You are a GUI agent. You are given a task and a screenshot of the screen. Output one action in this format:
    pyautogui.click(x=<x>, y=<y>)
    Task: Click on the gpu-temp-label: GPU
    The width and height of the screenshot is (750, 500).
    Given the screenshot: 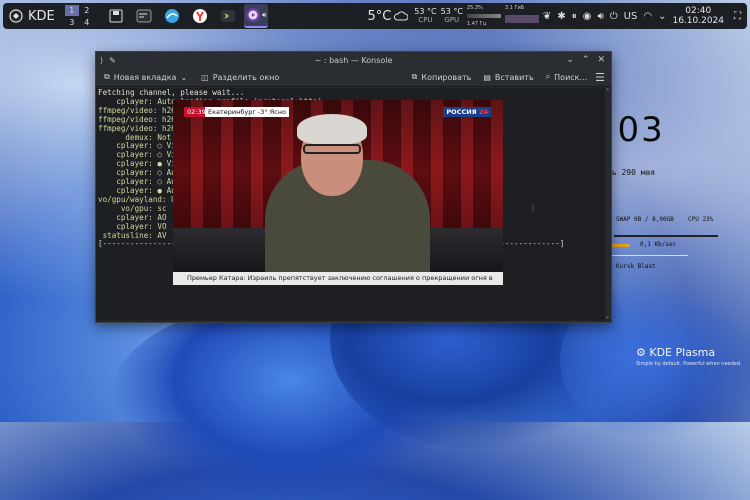 What is the action you would take?
    pyautogui.click(x=452, y=20)
    